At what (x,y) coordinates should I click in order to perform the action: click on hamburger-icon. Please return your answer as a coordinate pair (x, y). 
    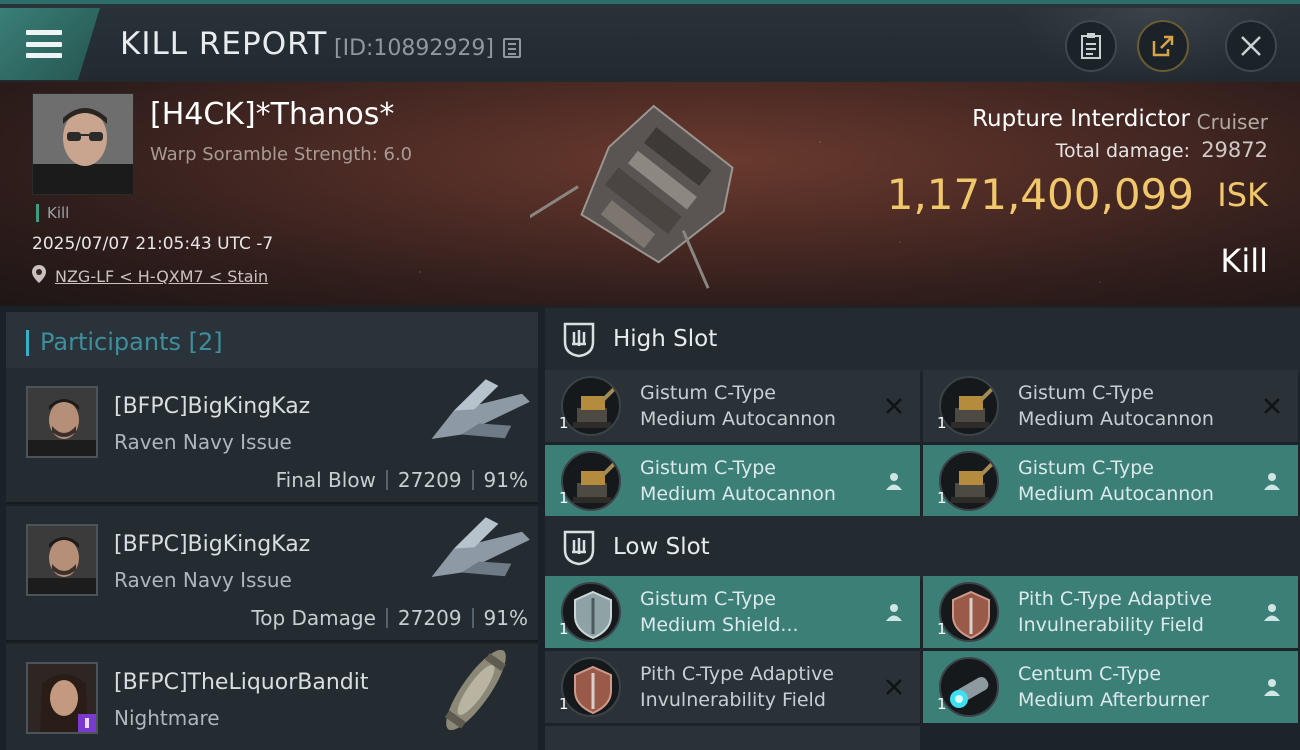
    Looking at the image, I should click on (44, 44).